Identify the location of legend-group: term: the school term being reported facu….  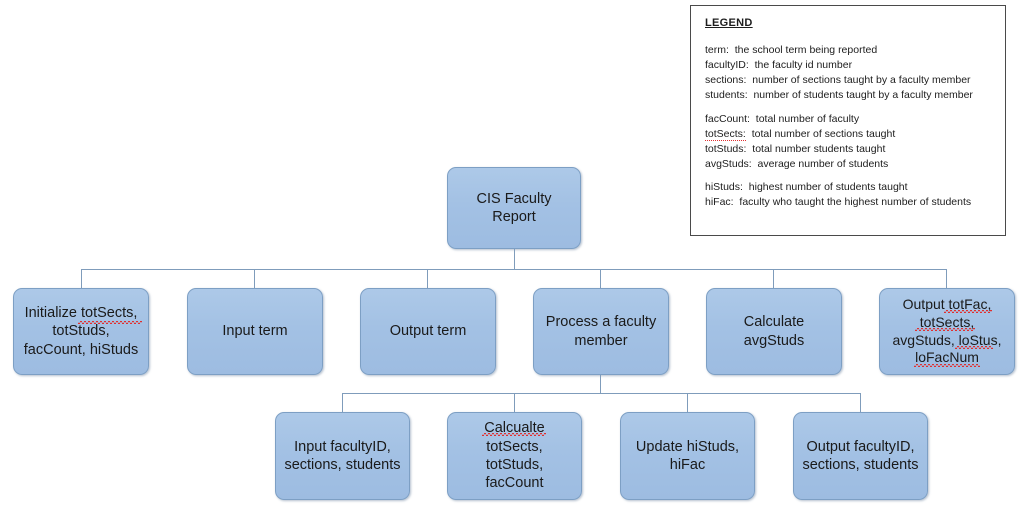
(855, 73).